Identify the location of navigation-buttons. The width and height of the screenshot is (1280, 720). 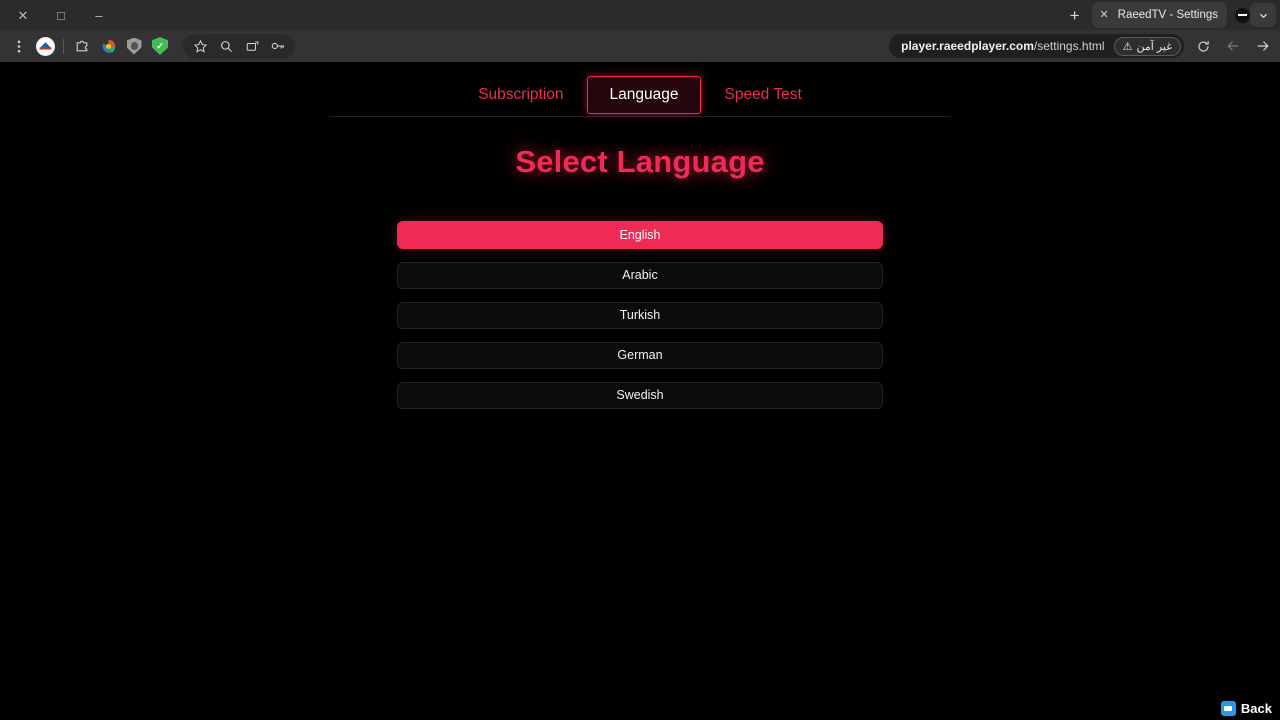
(1233, 46).